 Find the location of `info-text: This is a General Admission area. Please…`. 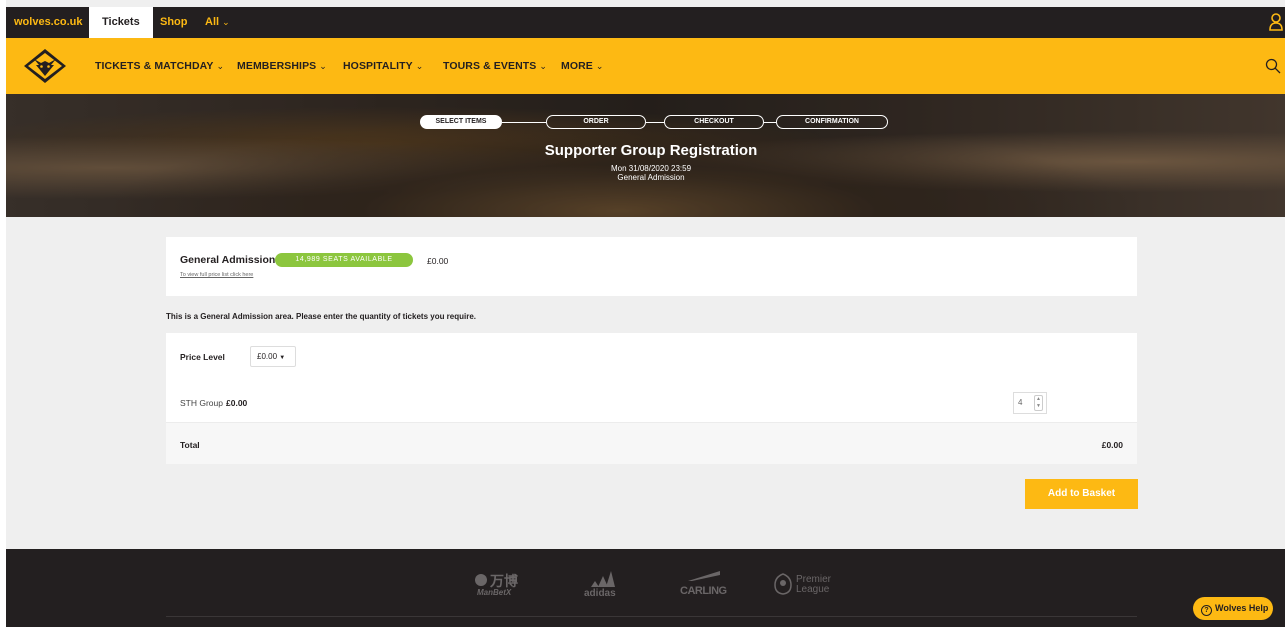

info-text: This is a General Admission area. Please… is located at coordinates (321, 316).